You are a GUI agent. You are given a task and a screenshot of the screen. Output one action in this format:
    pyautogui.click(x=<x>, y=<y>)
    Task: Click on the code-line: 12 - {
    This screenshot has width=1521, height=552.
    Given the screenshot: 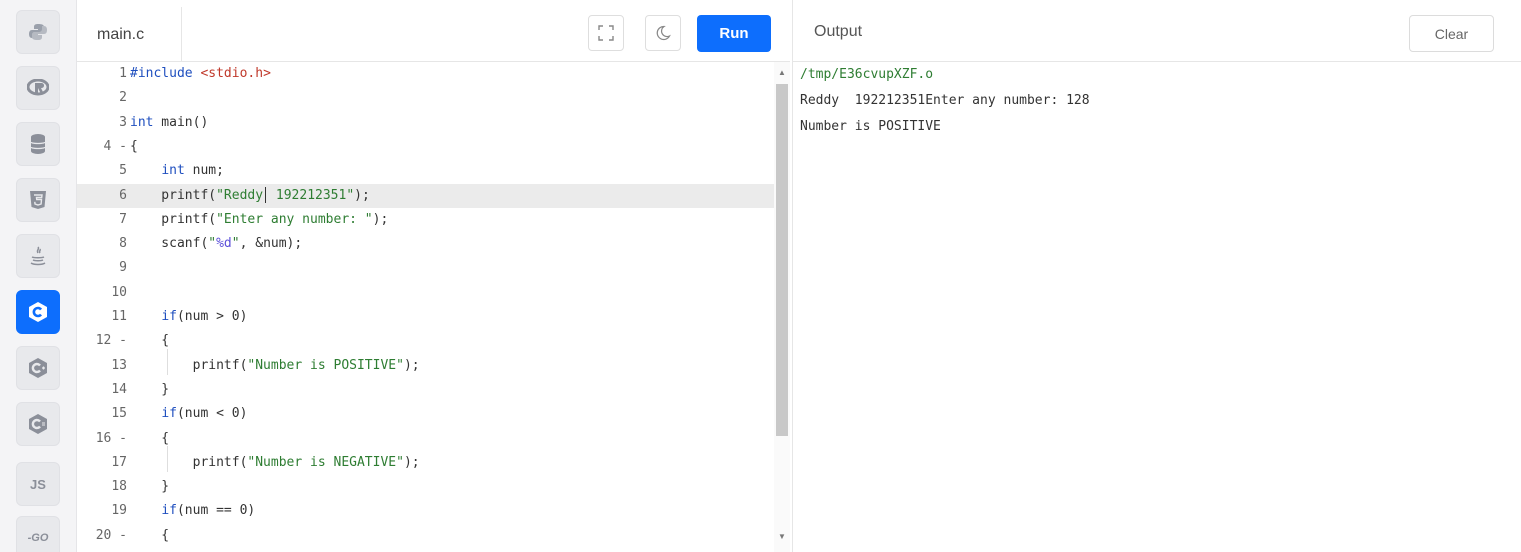 What is the action you would take?
    pyautogui.click(x=132, y=341)
    